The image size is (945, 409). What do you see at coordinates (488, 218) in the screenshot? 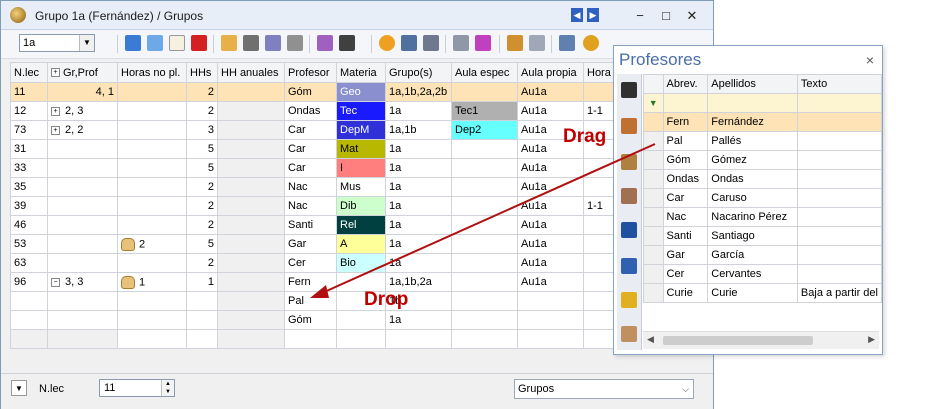
I see `arrow-line` at bounding box center [488, 218].